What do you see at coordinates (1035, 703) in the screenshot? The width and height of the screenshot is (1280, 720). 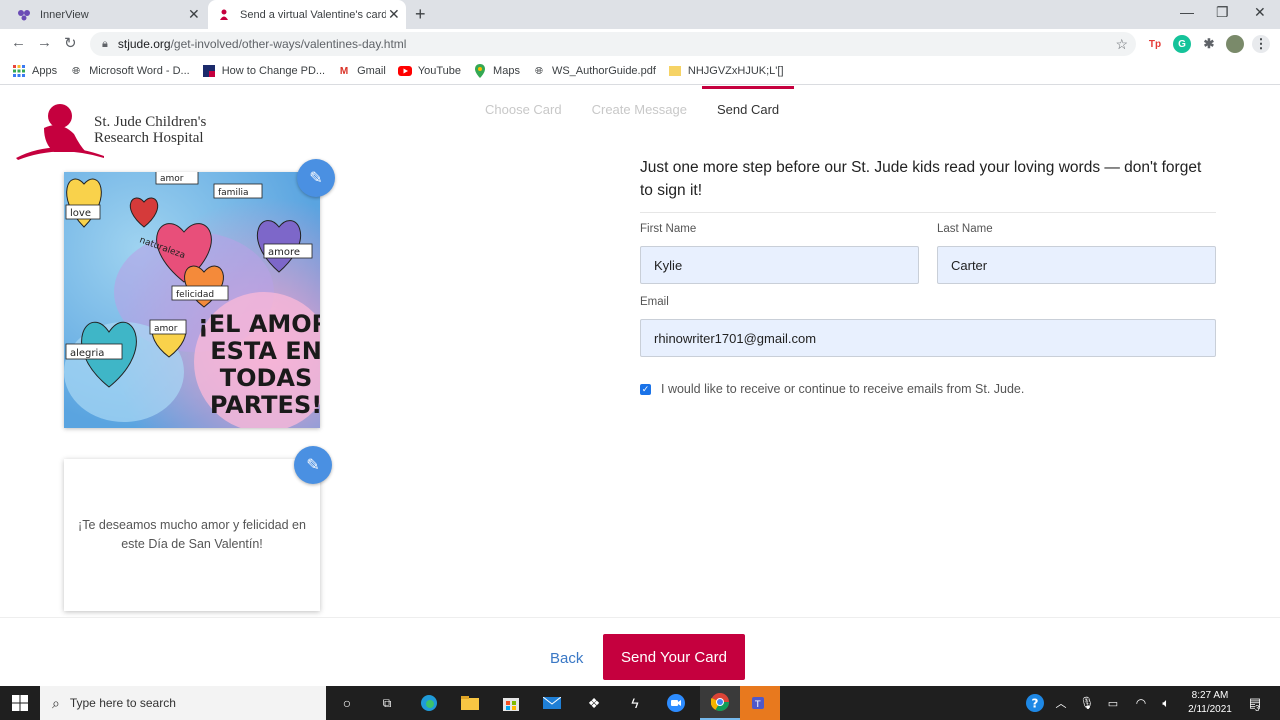 I see `help-icon: ?` at bounding box center [1035, 703].